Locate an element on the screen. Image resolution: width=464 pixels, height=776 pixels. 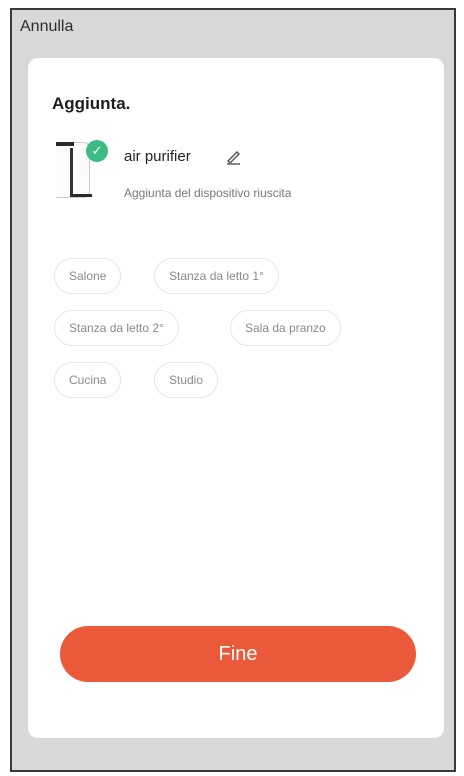
device-status: Aggiunta del dispositivo riuscita is located at coordinates (208, 193).